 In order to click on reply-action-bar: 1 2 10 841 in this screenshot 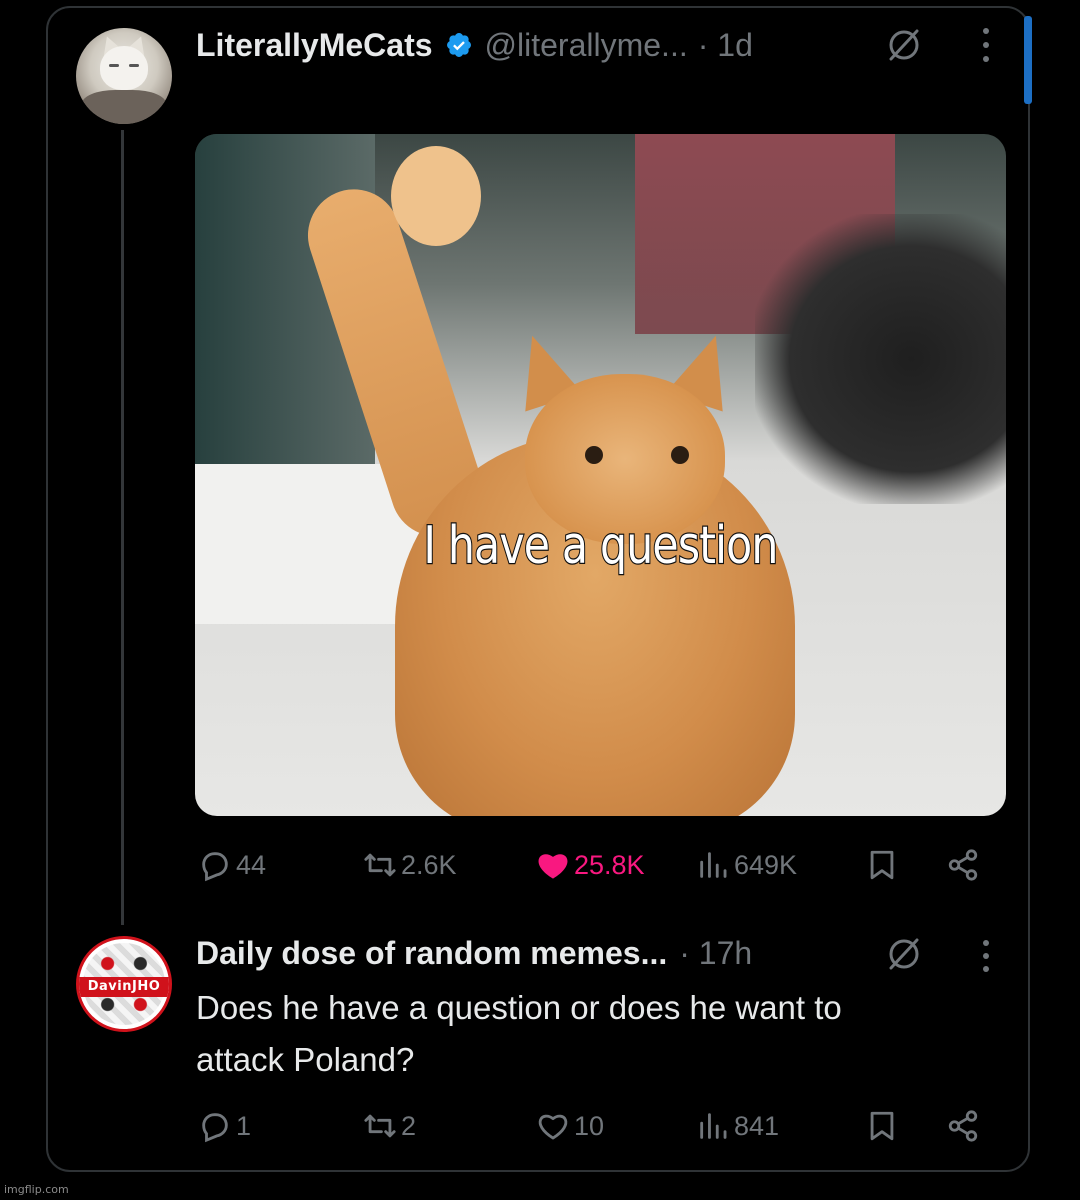, I will do `click(593, 1126)`.